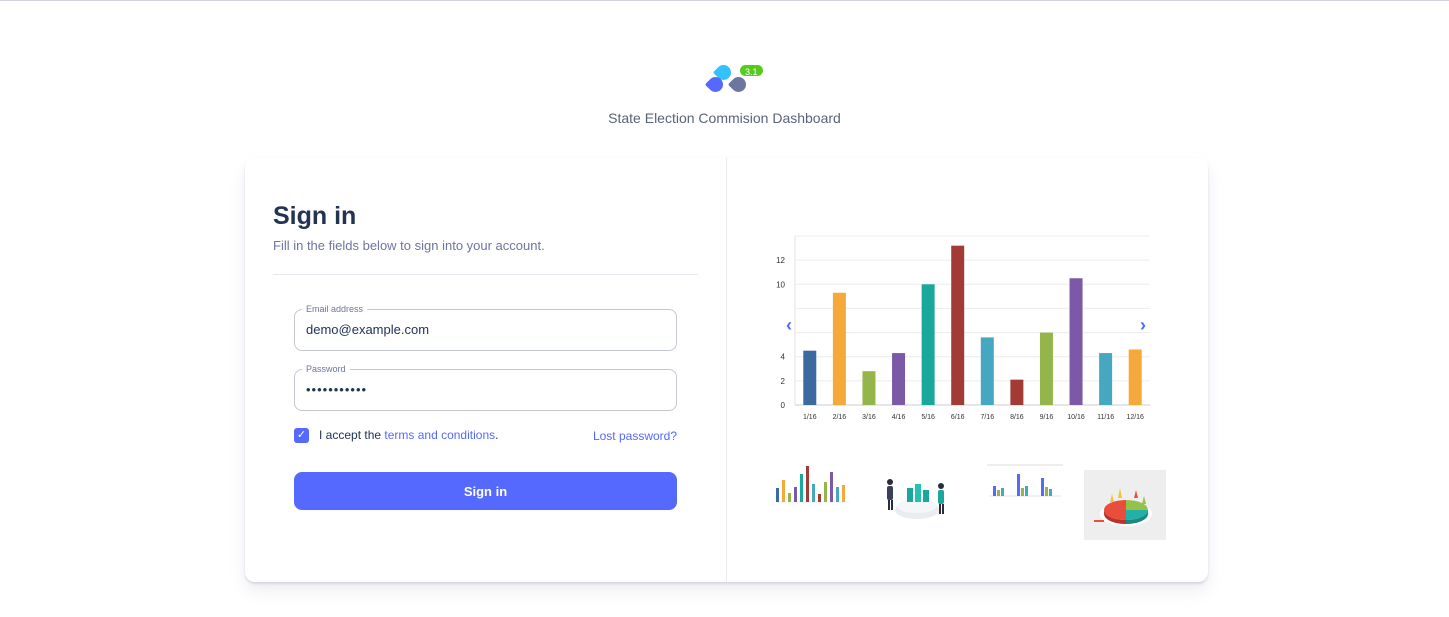  I want to click on y-tick-label: 2, so click(783, 381).